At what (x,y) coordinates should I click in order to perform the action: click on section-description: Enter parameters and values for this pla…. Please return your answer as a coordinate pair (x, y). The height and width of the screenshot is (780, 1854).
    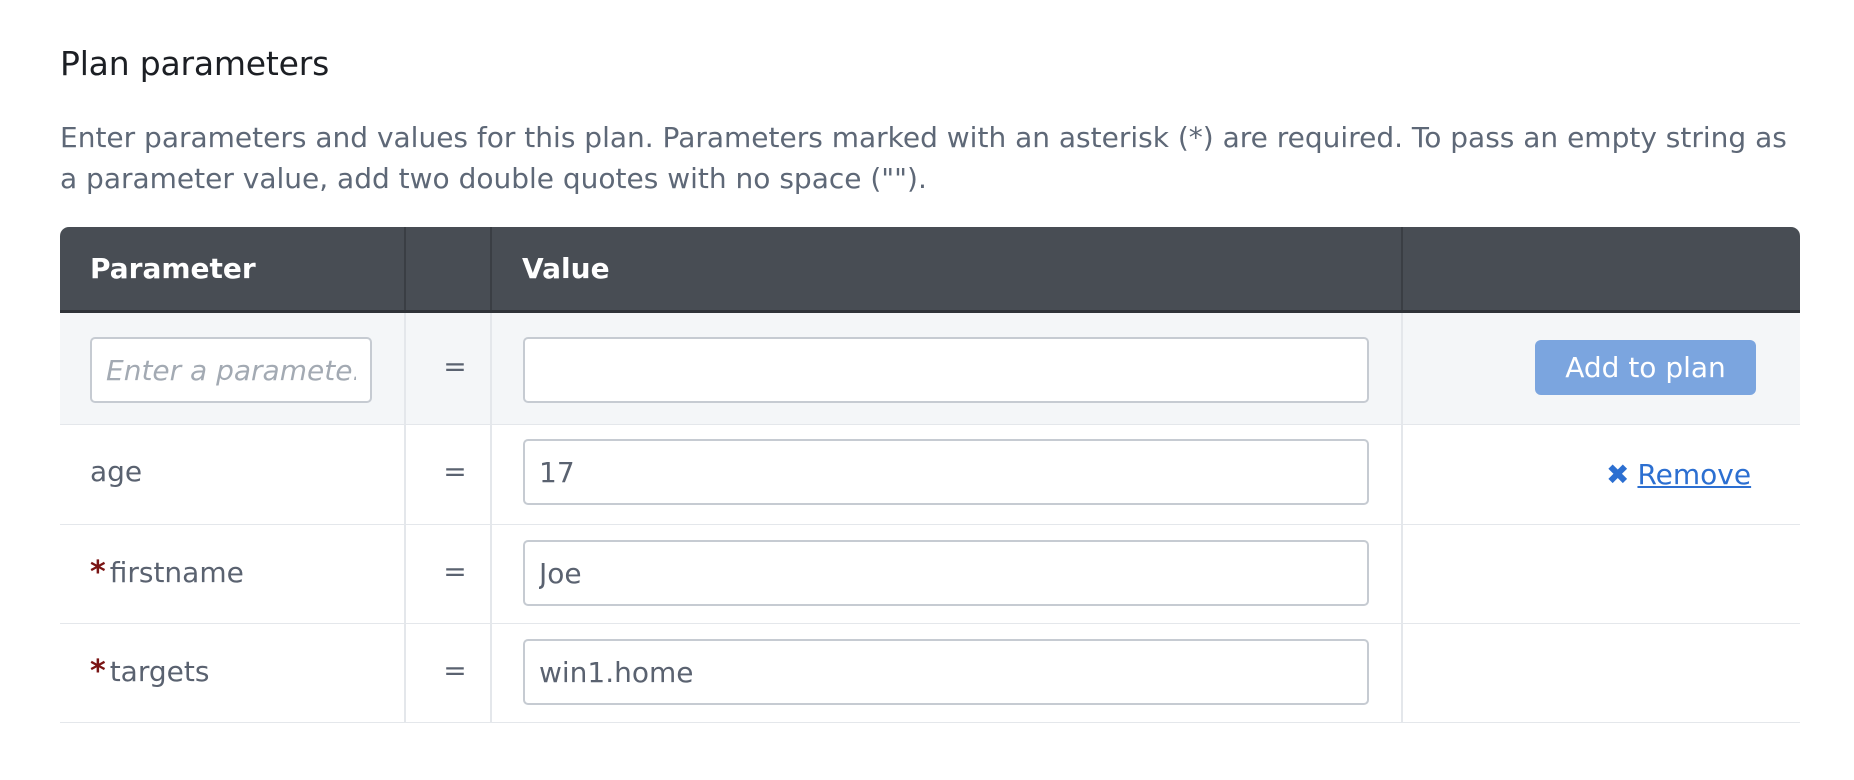
    Looking at the image, I should click on (923, 158).